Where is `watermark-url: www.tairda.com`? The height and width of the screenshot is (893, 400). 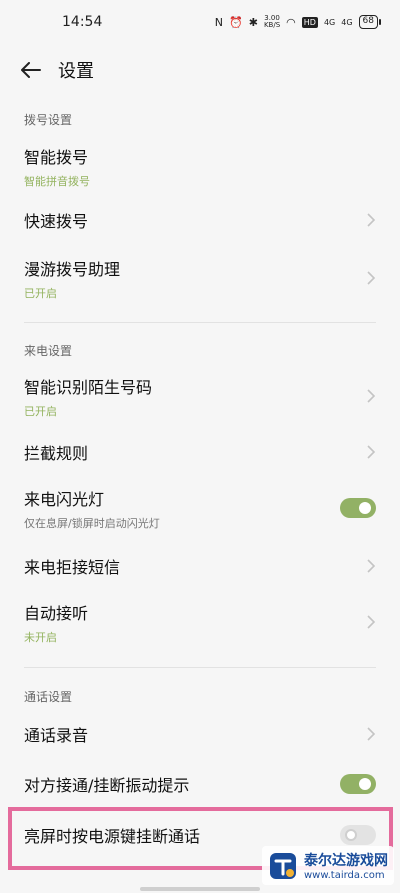 watermark-url: www.tairda.com is located at coordinates (344, 875).